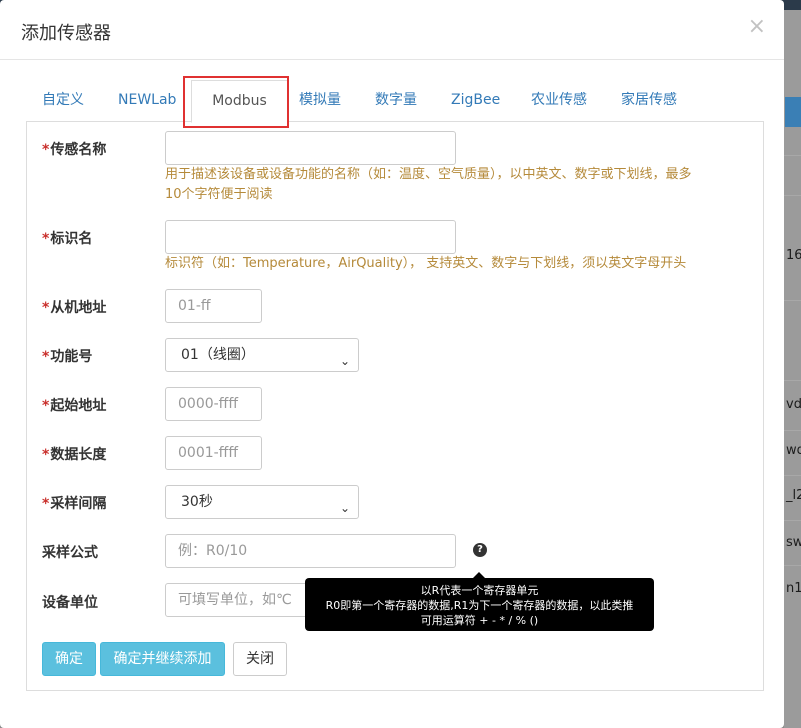 Image resolution: width=801 pixels, height=728 pixels. I want to click on background-cell-text: sw, so click(793, 542).